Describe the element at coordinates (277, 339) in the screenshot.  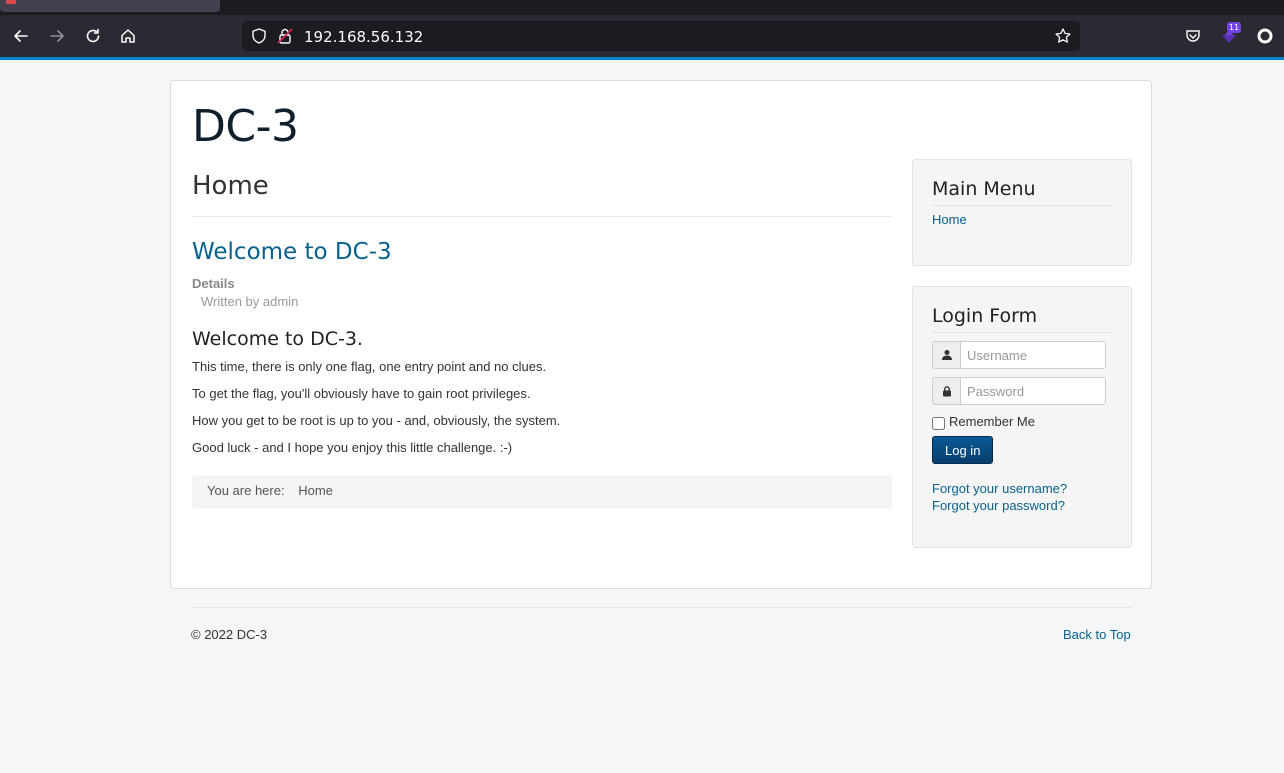
I see `article-heading: Welcome to DC-3.` at that location.